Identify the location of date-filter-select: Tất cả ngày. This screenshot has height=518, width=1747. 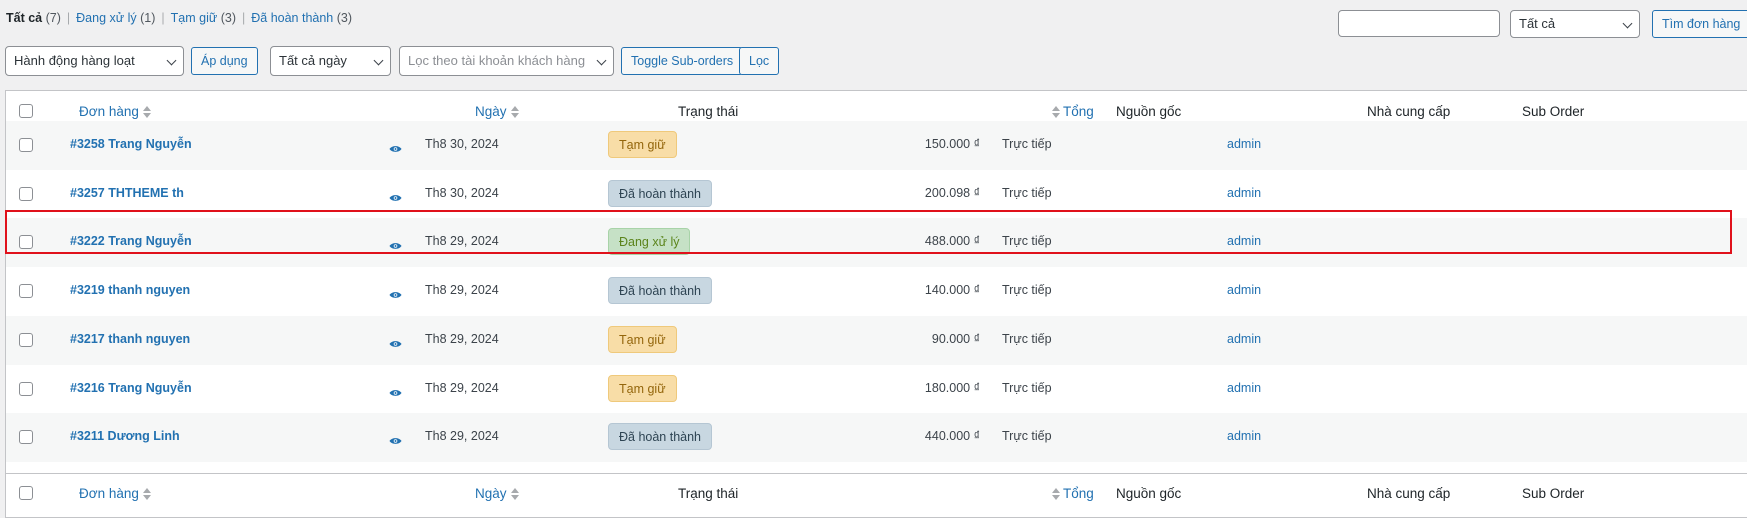
(330, 61).